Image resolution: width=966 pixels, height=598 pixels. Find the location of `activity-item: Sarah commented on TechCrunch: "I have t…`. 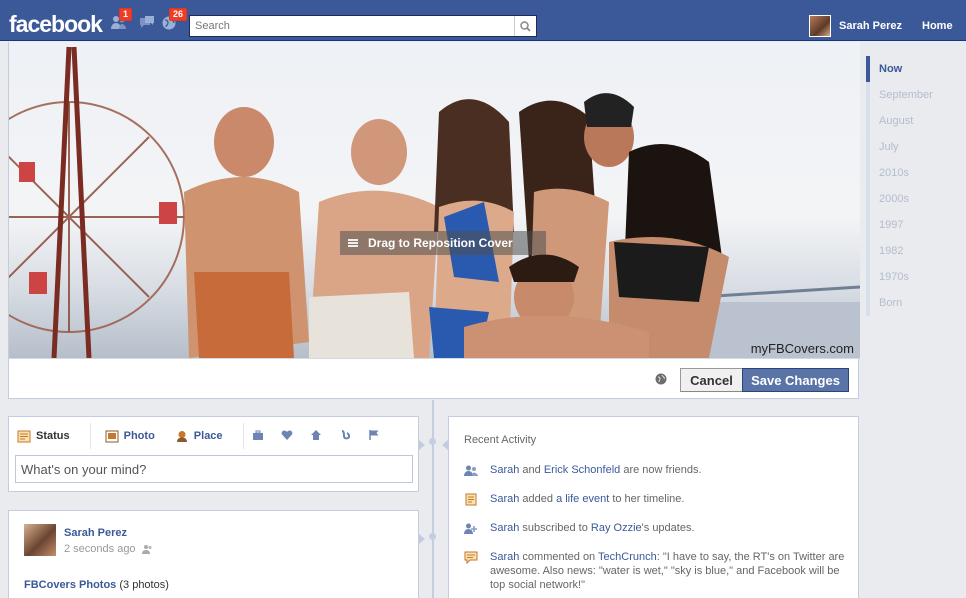

activity-item: Sarah commented on TechCrunch: "I have t… is located at coordinates (656, 571).